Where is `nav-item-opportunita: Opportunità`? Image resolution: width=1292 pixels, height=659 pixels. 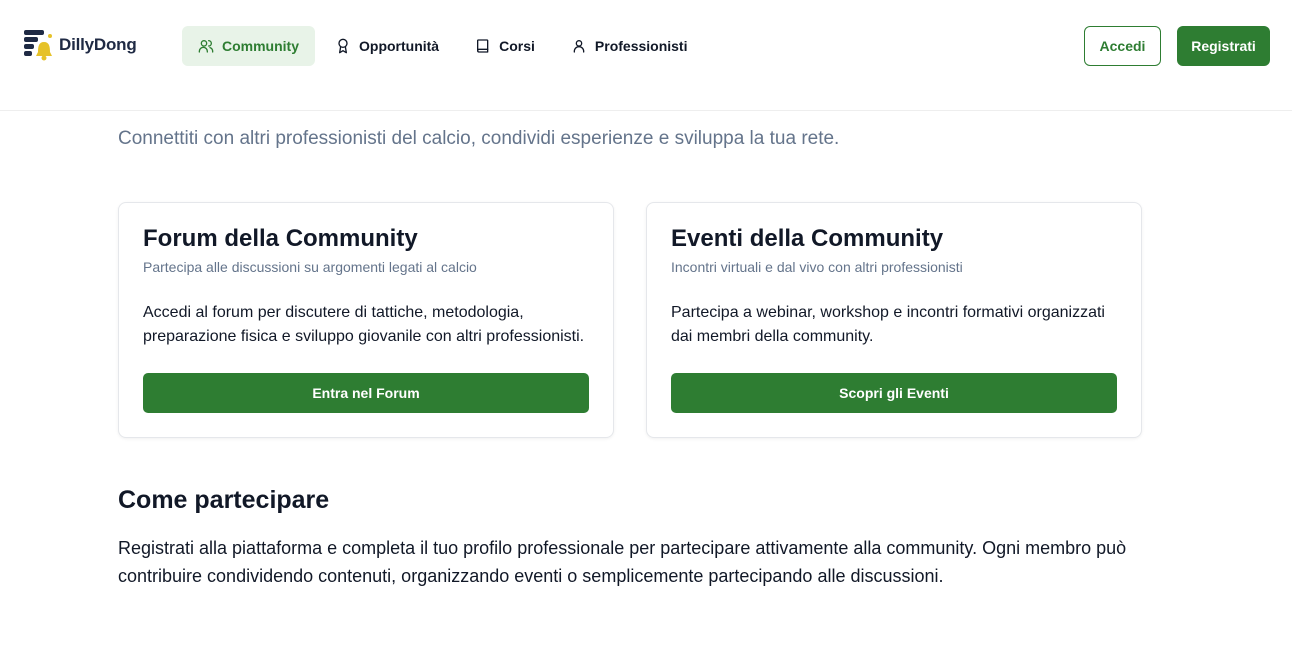
nav-item-opportunita: Opportunità is located at coordinates (387, 46).